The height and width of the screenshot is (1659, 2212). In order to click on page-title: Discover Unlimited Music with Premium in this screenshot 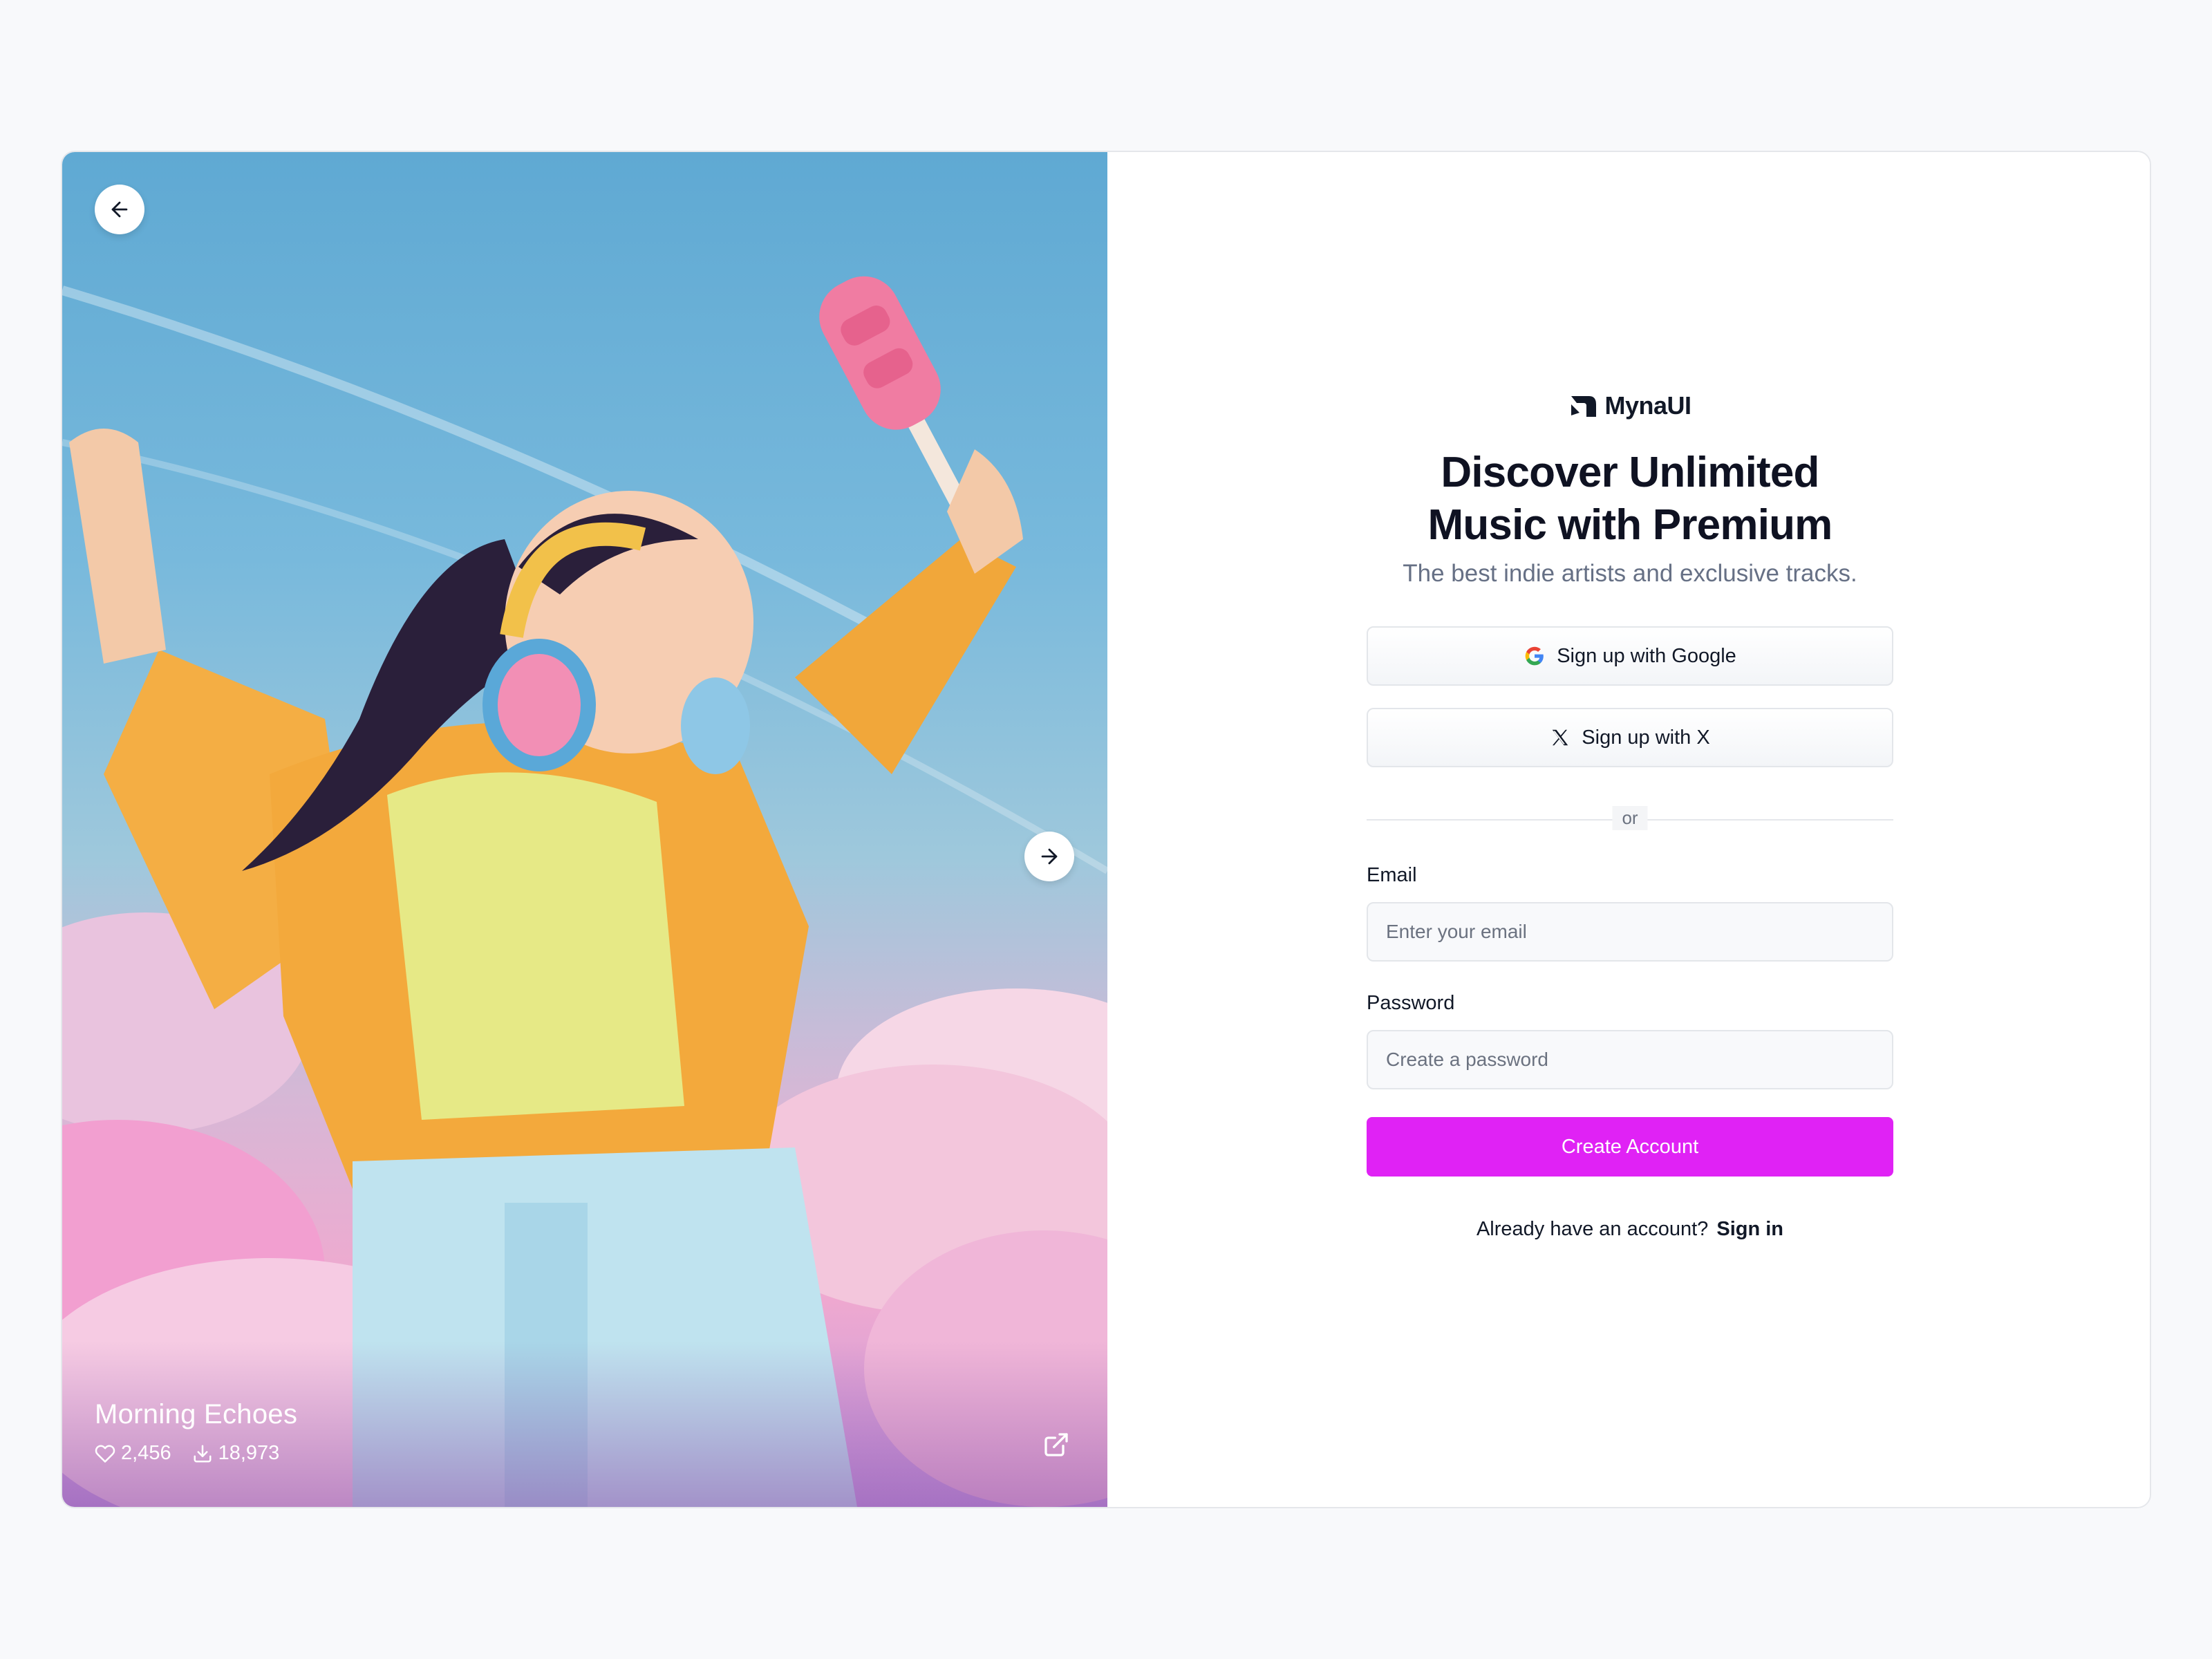, I will do `click(1630, 500)`.